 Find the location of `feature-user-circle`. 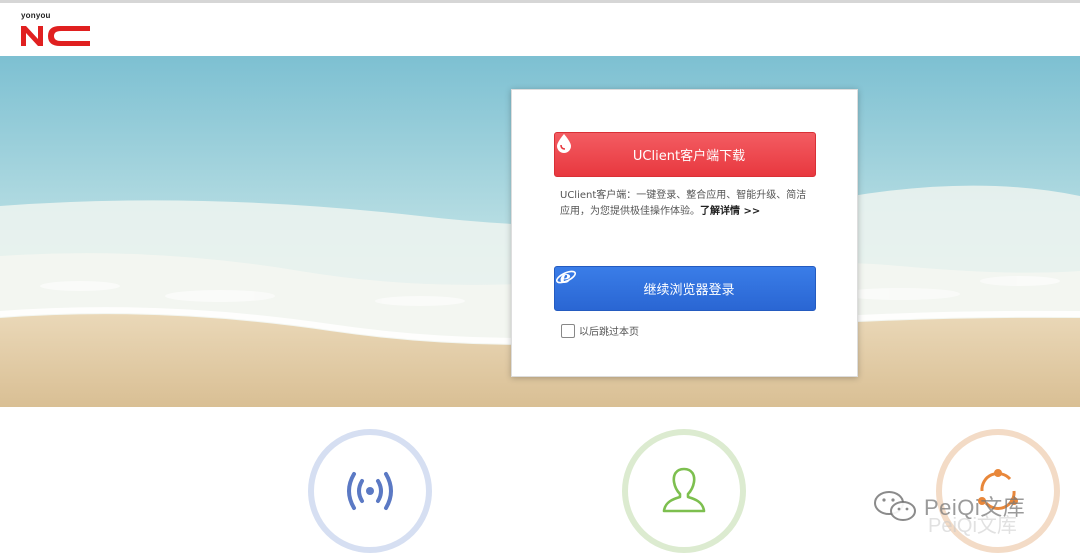

feature-user-circle is located at coordinates (684, 491).